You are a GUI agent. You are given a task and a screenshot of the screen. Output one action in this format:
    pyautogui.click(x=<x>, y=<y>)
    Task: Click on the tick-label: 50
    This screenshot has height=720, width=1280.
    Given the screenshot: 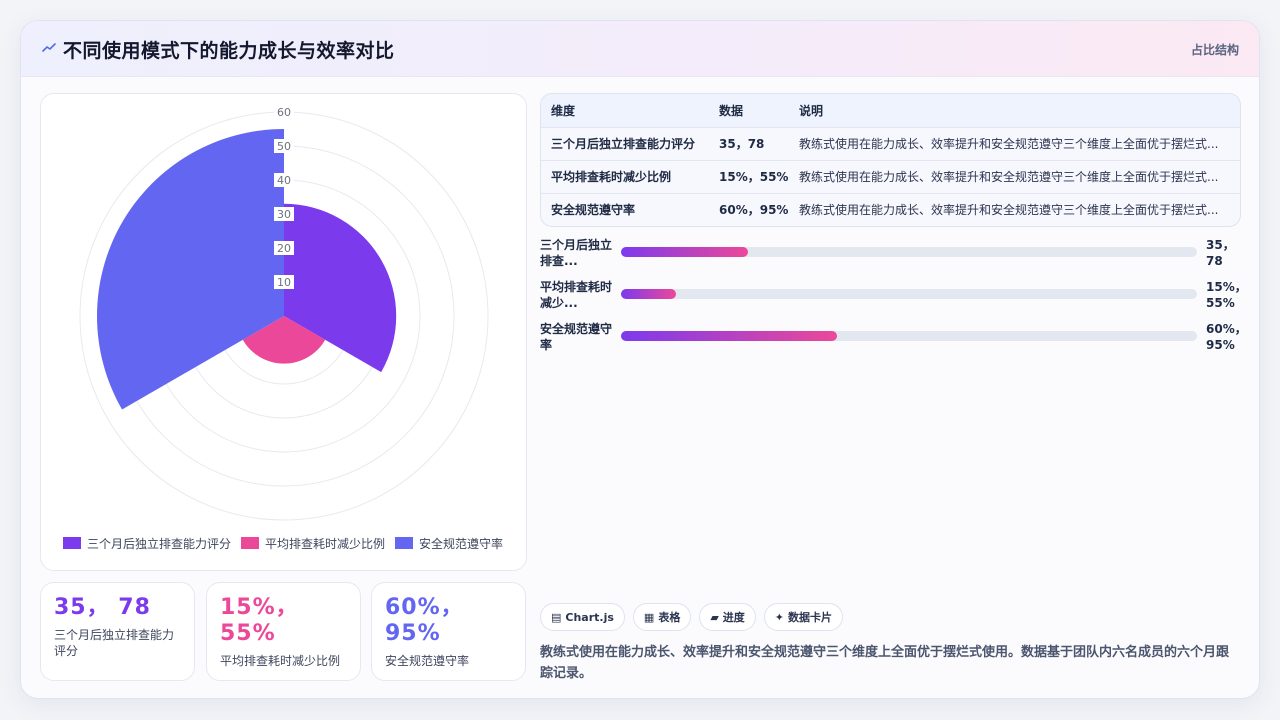 What is the action you would take?
    pyautogui.click(x=284, y=146)
    